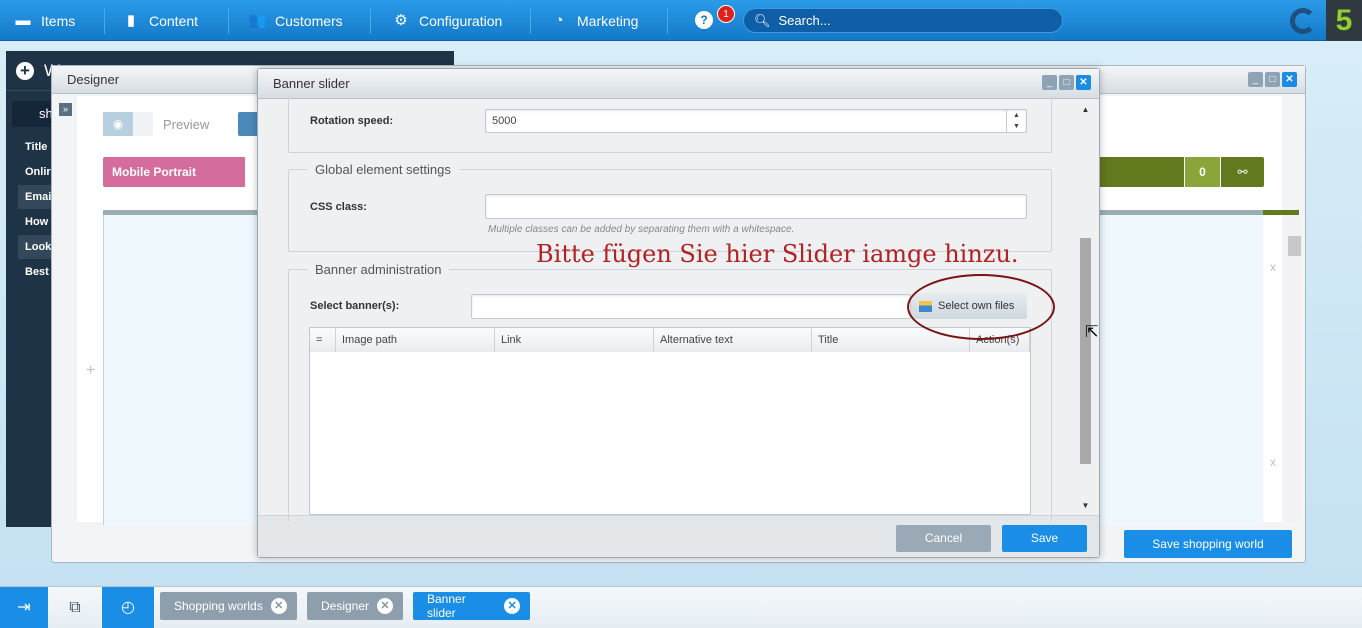 This screenshot has width=1362, height=628. I want to click on tab-label: Designer, so click(345, 606).